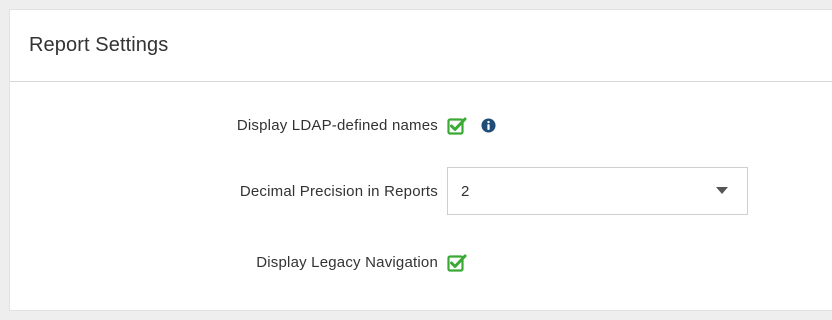 The image size is (832, 320). I want to click on ldap-names-label: Display LDAP-defined names, so click(337, 125).